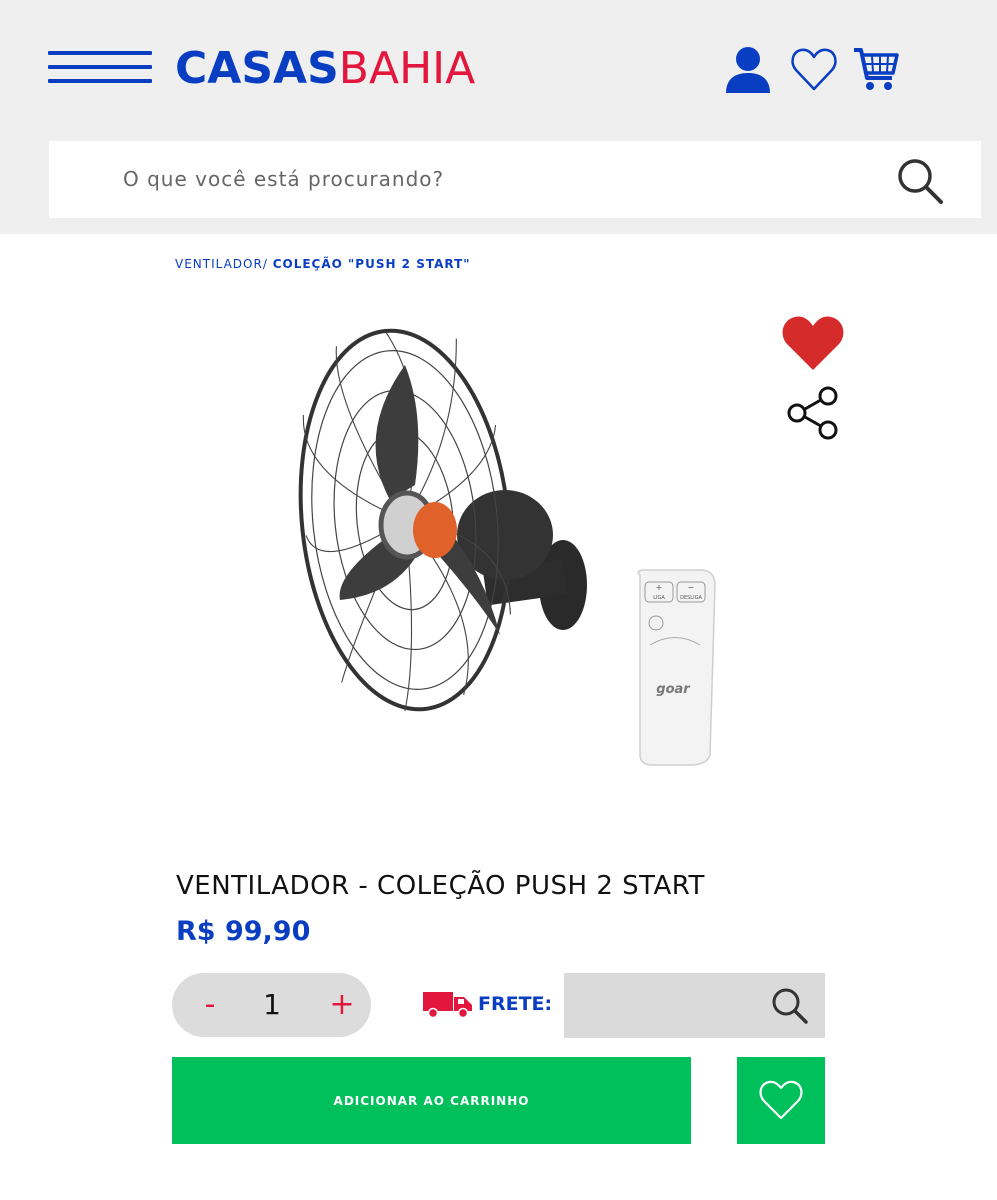 The image size is (997, 1200). Describe the element at coordinates (431, 1100) in the screenshot. I see `add-to-cart-button: ADICIONAR AO CARRINHO` at that location.